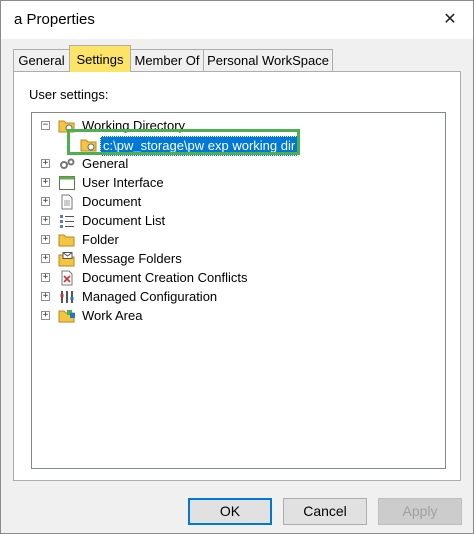  I want to click on tree-item-label: User Interface, so click(123, 182).